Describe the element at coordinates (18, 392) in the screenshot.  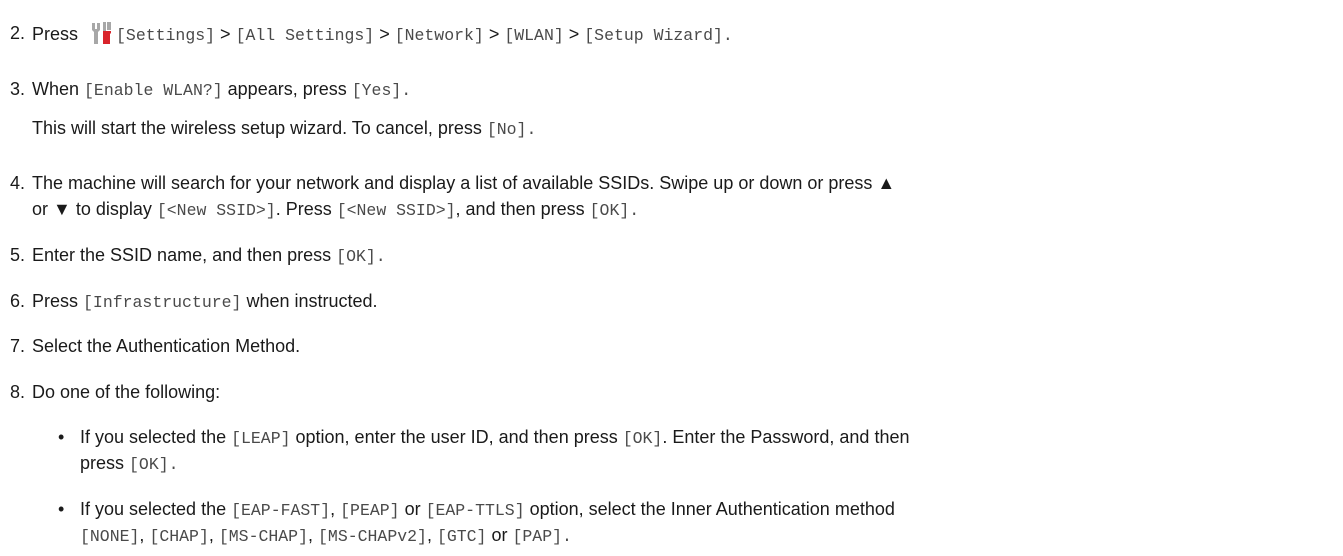
I see `step-number: 8.` at that location.